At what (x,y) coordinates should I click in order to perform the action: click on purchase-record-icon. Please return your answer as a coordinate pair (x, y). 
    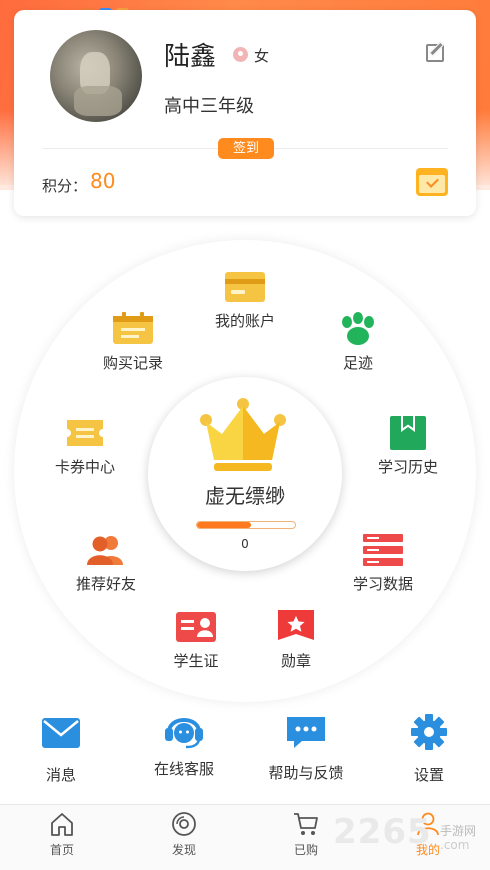
    Looking at the image, I should click on (133, 329).